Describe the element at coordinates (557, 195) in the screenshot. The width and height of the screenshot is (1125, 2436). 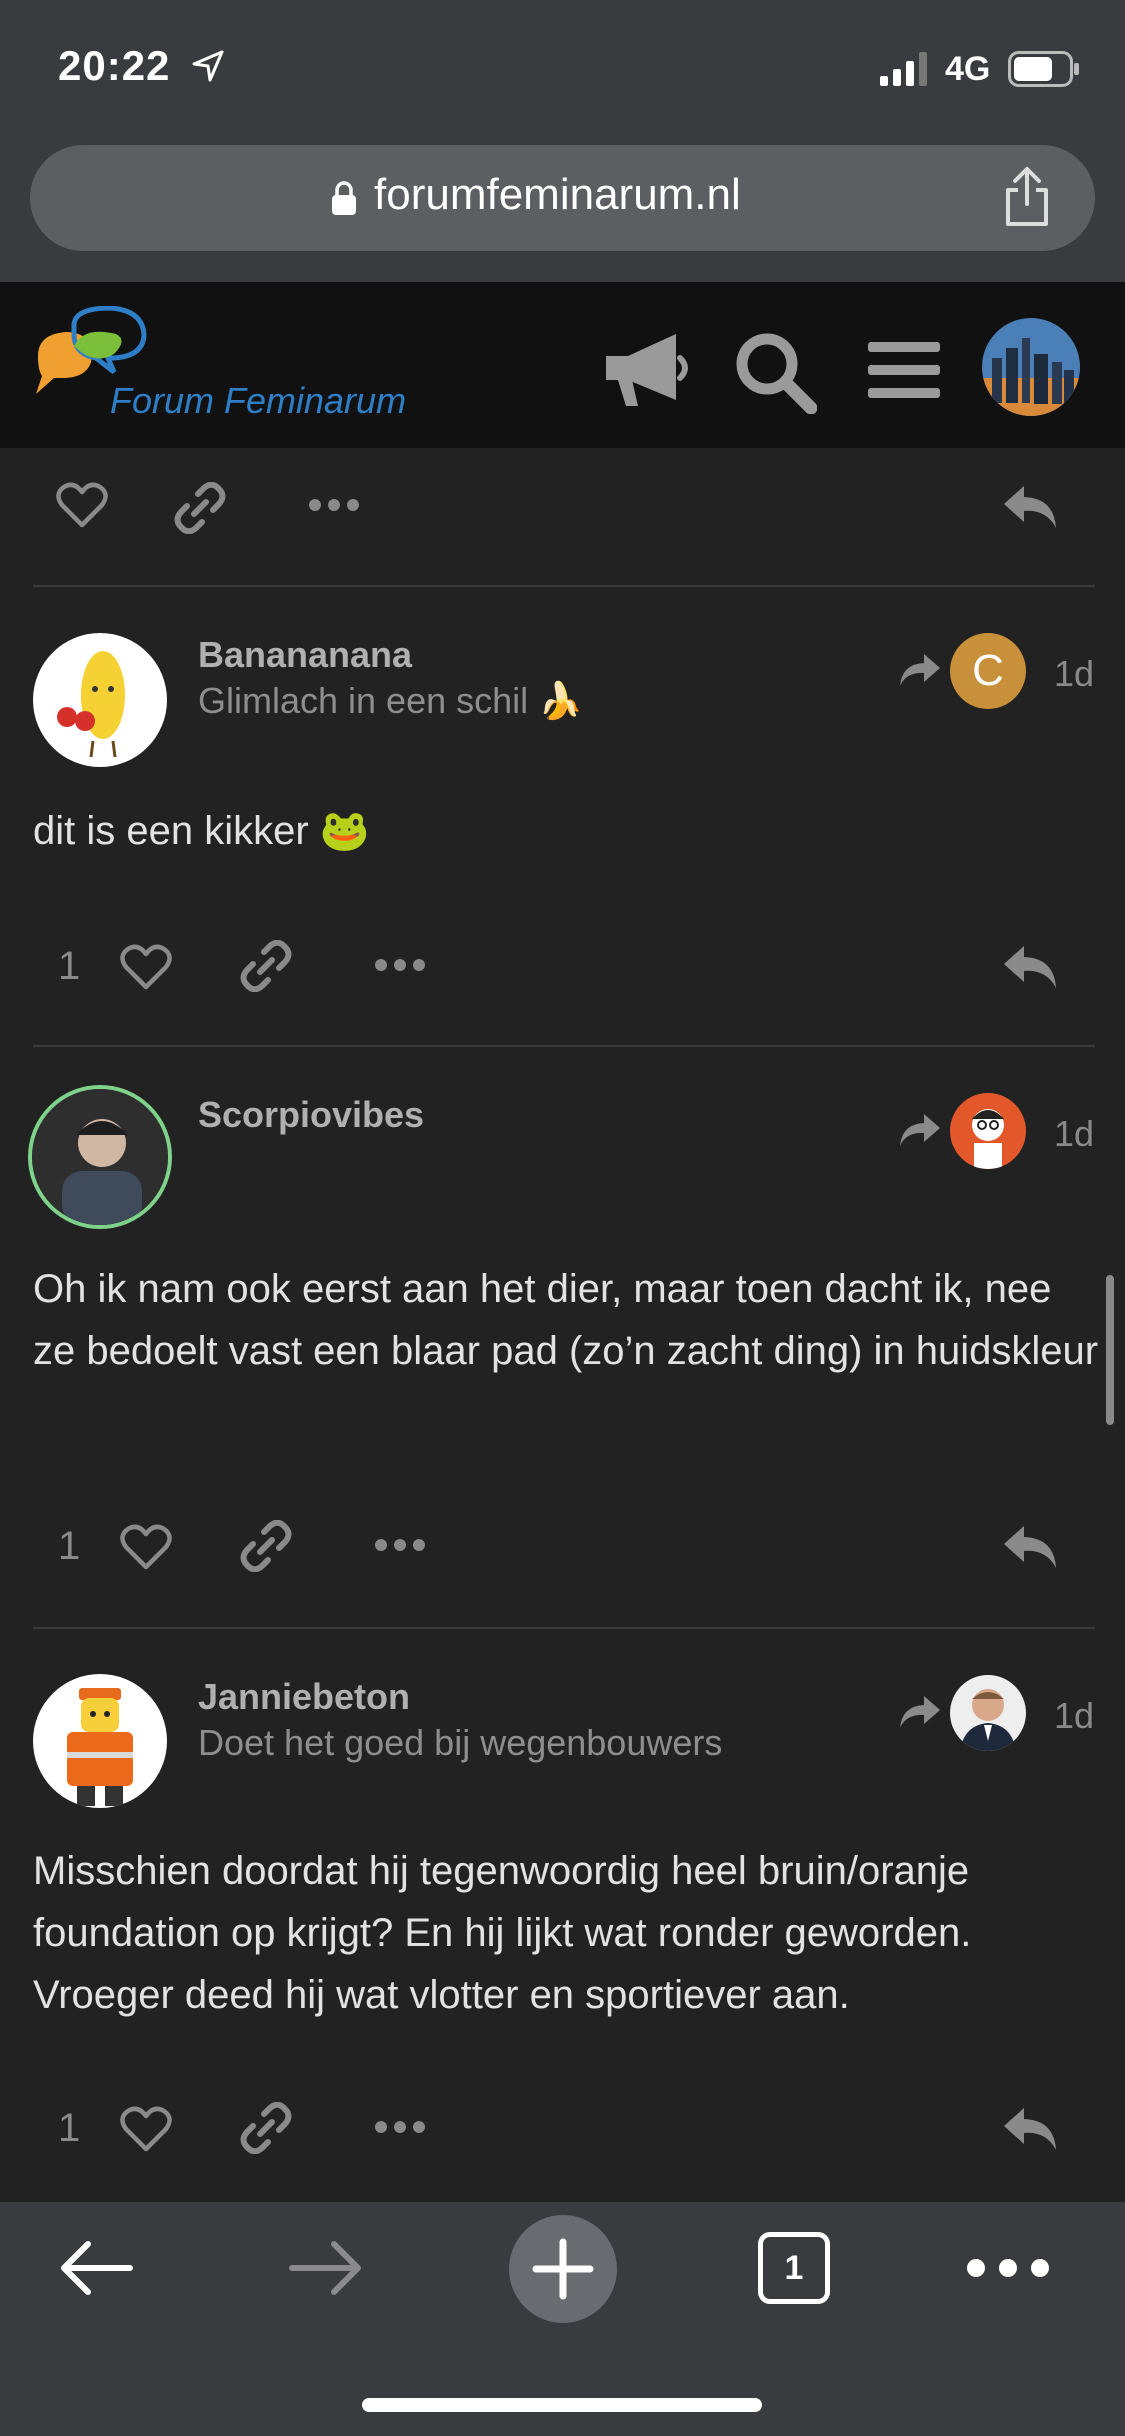
I see `url-text: forumfeminarum.nl` at that location.